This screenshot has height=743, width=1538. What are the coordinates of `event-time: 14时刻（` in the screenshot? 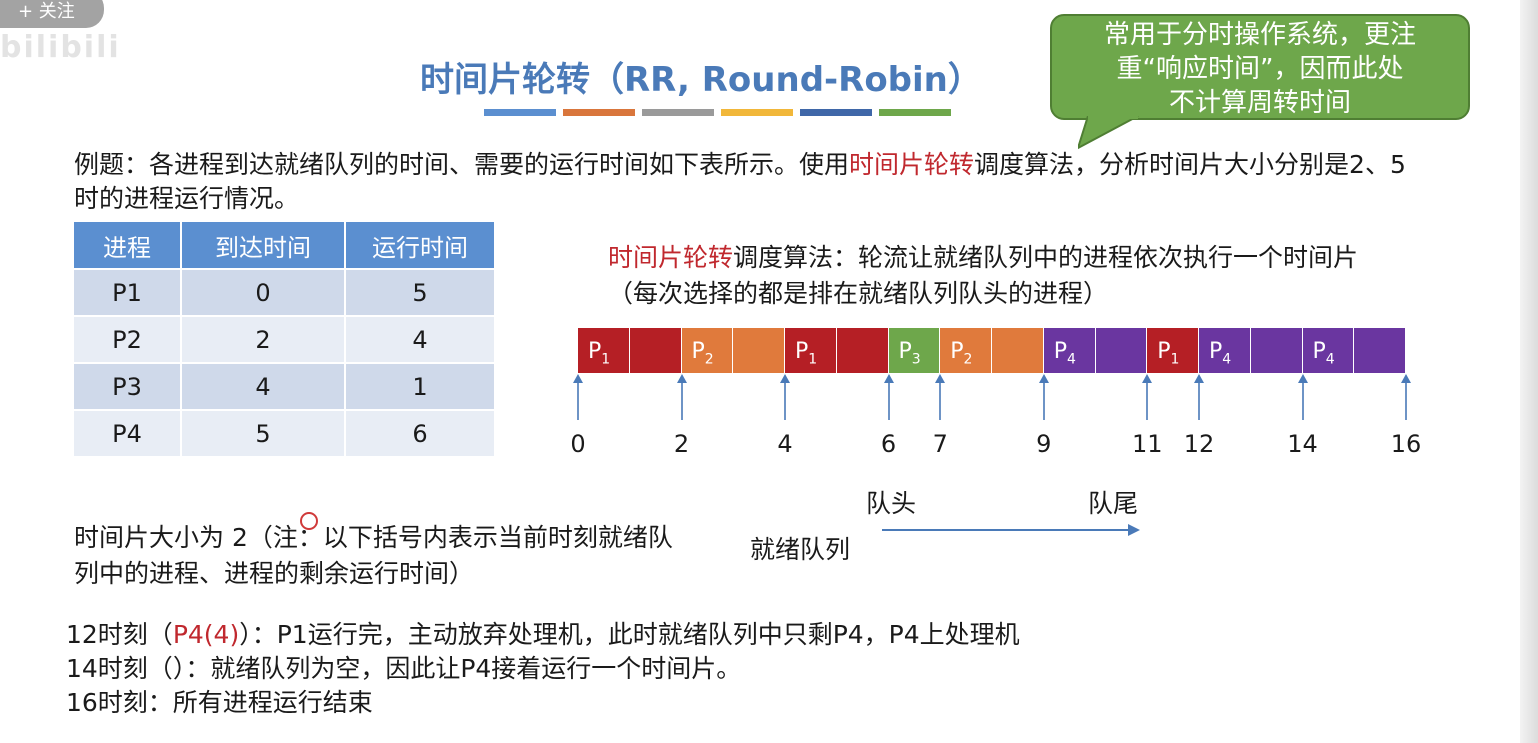 It's located at (119, 668).